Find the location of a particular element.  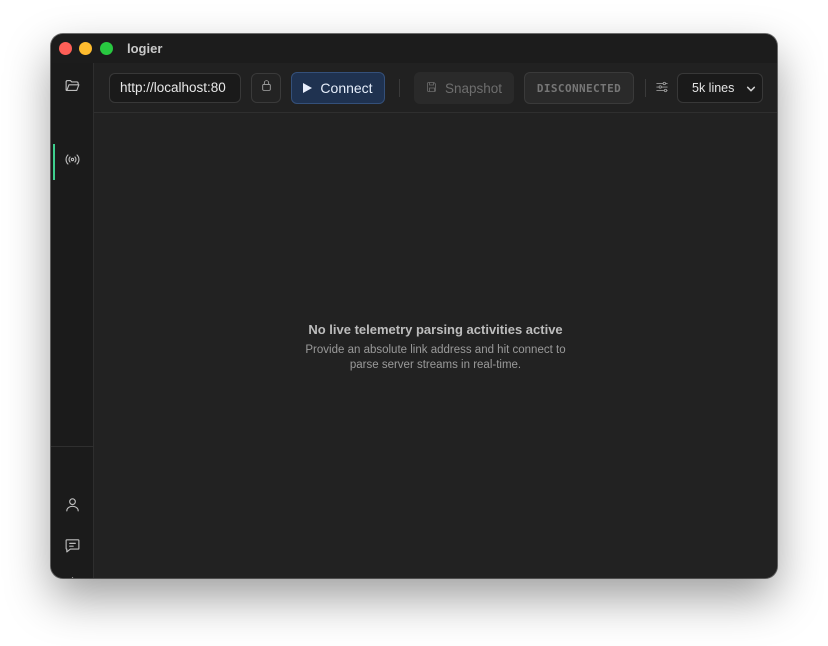

sidebar-item-files is located at coordinates (72, 88).